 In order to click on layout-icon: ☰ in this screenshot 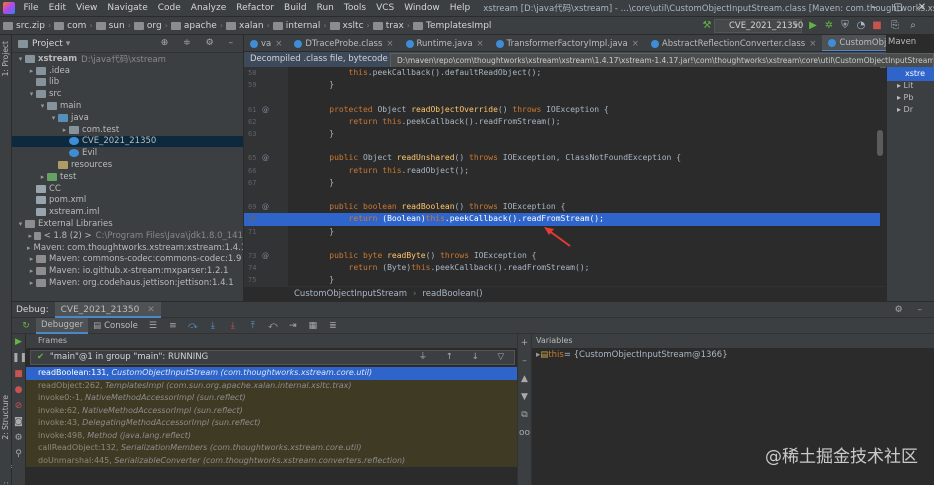, I will do `click(153, 326)`.